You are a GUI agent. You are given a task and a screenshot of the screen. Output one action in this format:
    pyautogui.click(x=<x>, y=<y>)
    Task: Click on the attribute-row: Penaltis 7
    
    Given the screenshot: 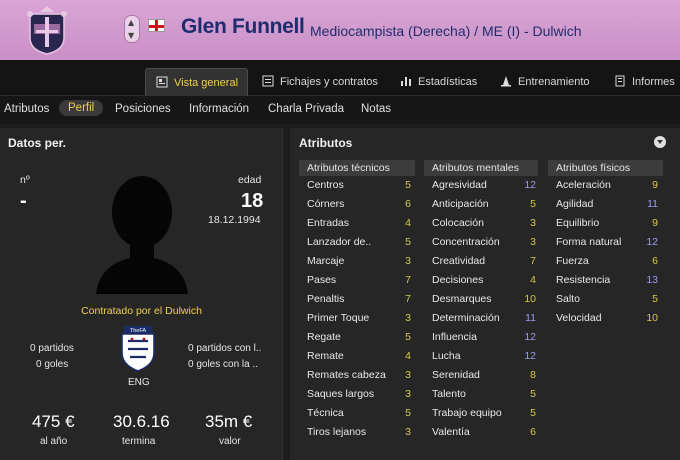 What is the action you would take?
    pyautogui.click(x=357, y=300)
    